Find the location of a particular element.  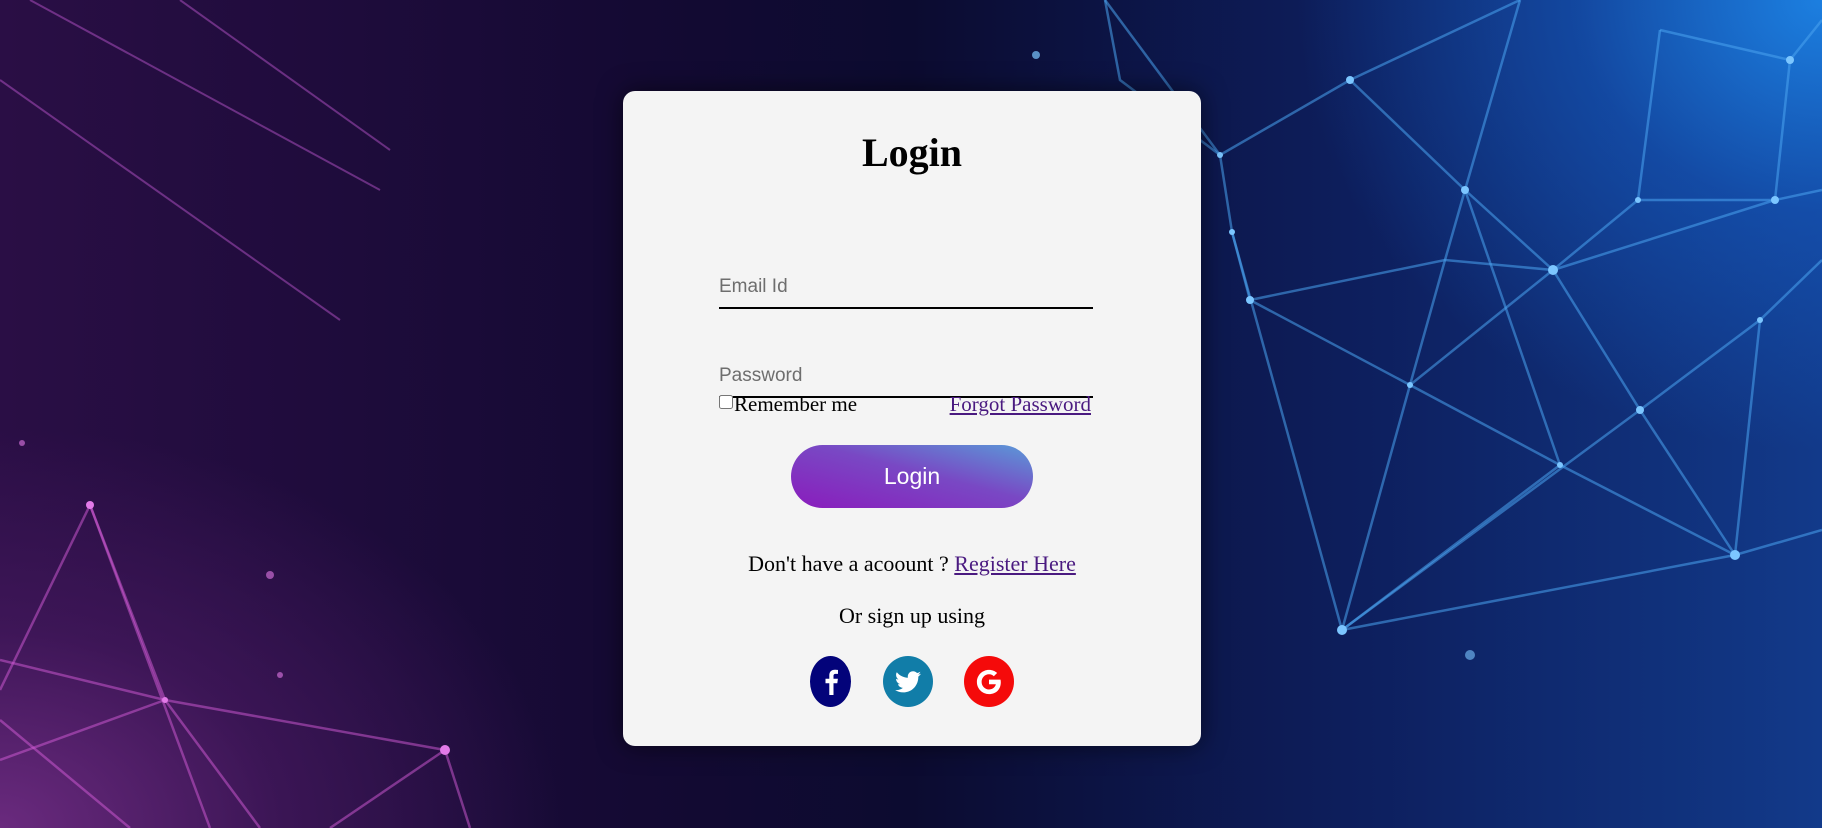

facebook-button is located at coordinates (830, 681).